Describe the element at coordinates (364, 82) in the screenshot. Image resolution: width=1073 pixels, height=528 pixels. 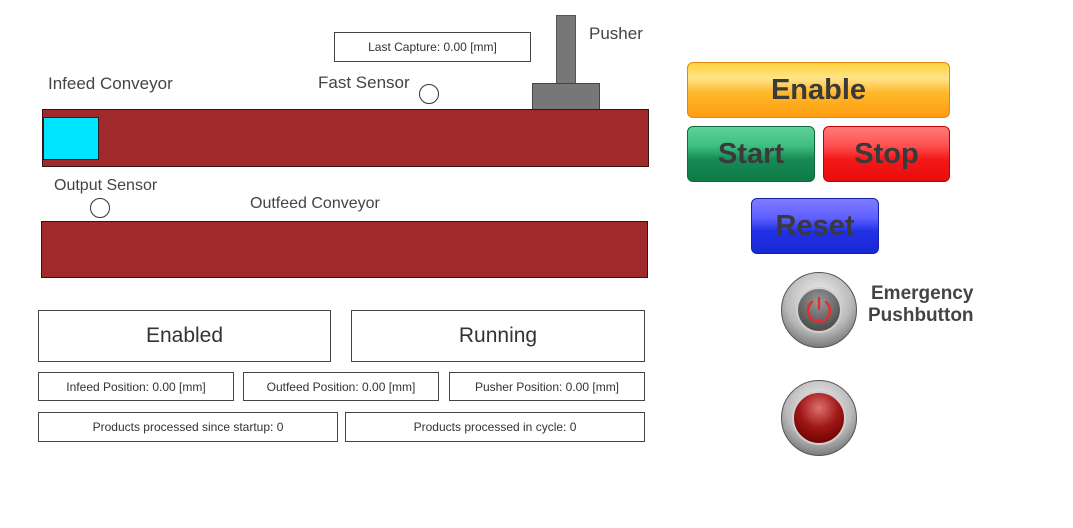
I see `fast-sensor-label: Fast Sensor` at that location.